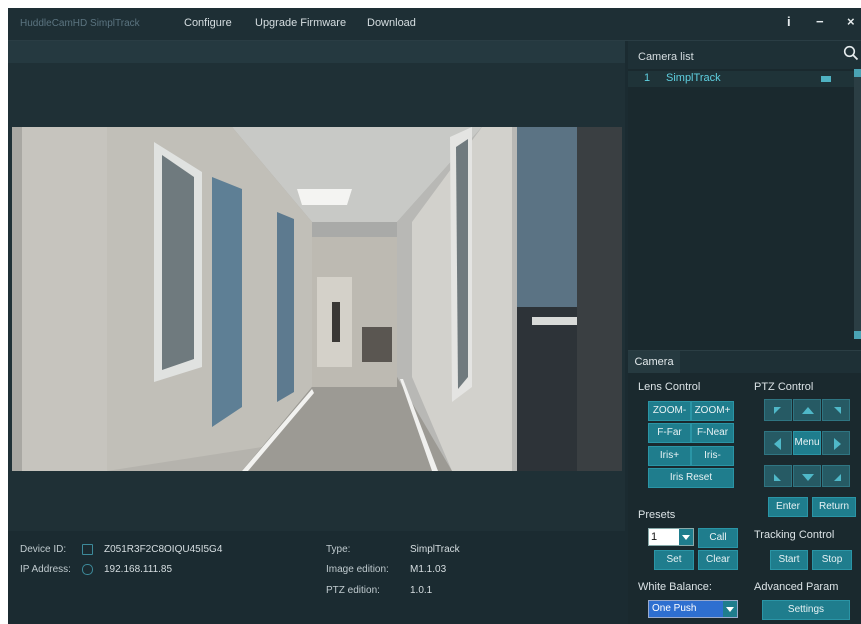 The image size is (861, 624). Describe the element at coordinates (669, 433) in the screenshot. I see `focus-far-button: F-Far` at that location.